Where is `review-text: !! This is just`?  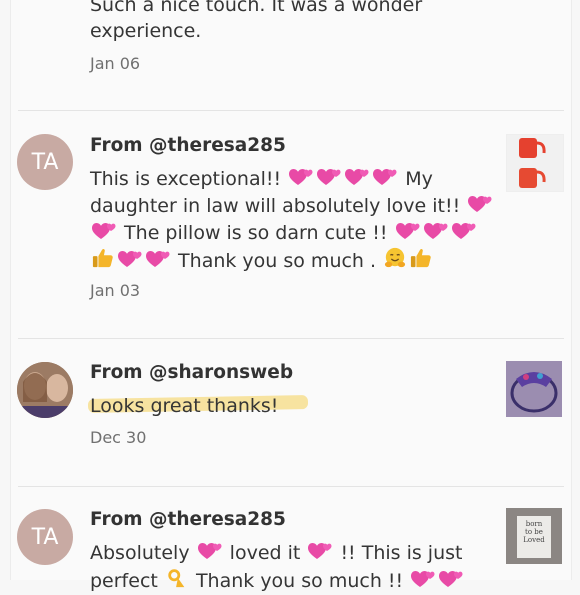 review-text: !! This is just is located at coordinates (401, 553).